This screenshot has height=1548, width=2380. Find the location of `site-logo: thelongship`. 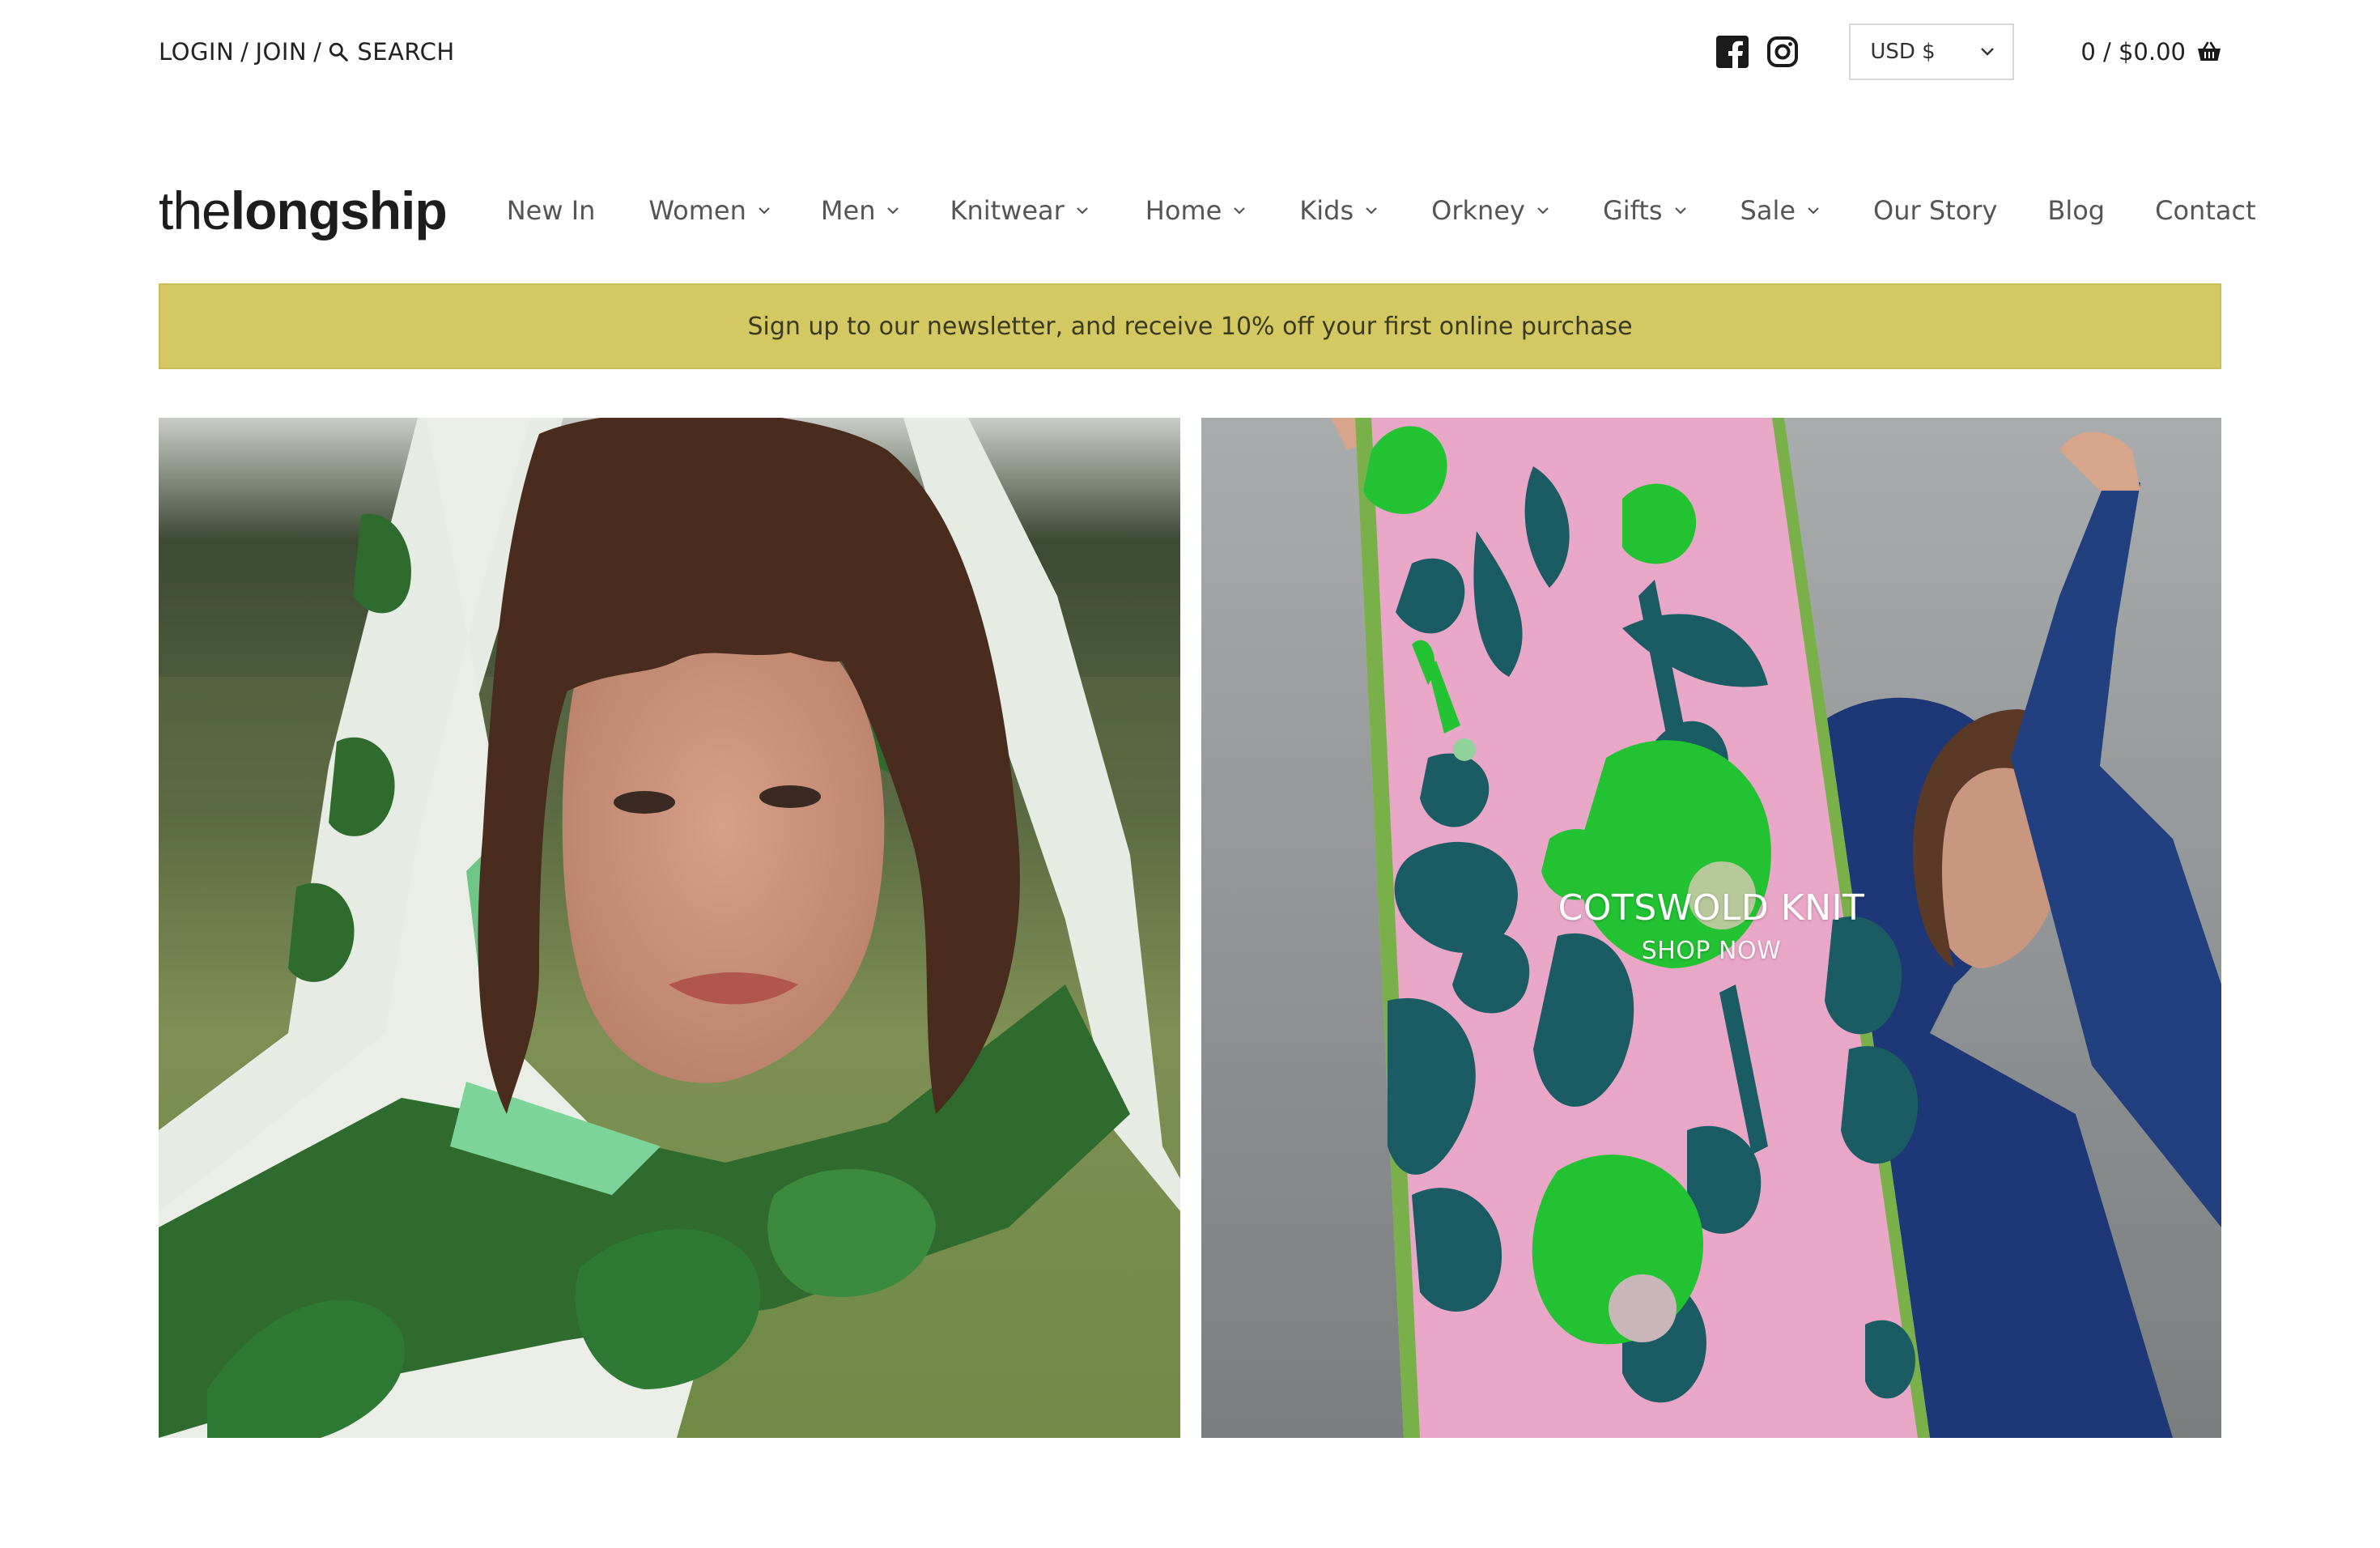

site-logo: thelongship is located at coordinates (303, 210).